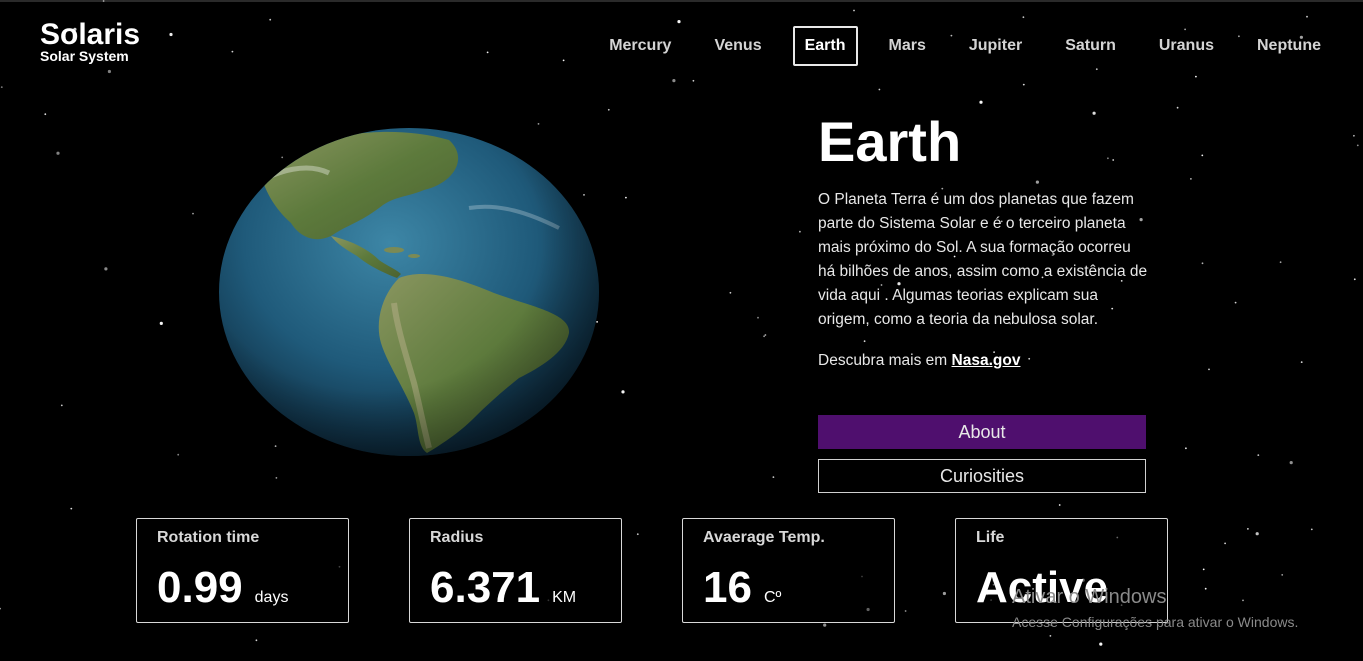  I want to click on earth-globe-image, so click(409, 292).